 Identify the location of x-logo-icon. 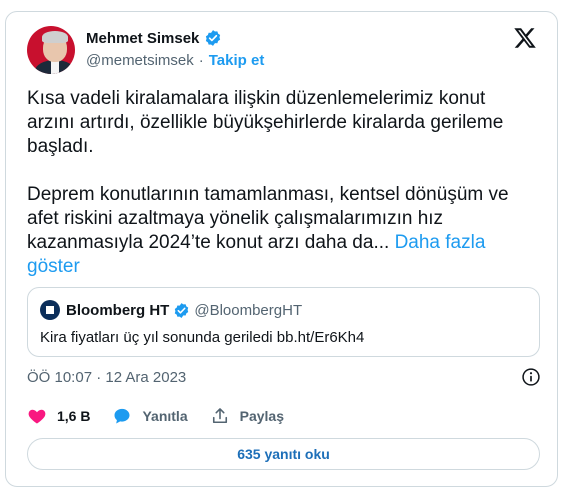
(525, 38).